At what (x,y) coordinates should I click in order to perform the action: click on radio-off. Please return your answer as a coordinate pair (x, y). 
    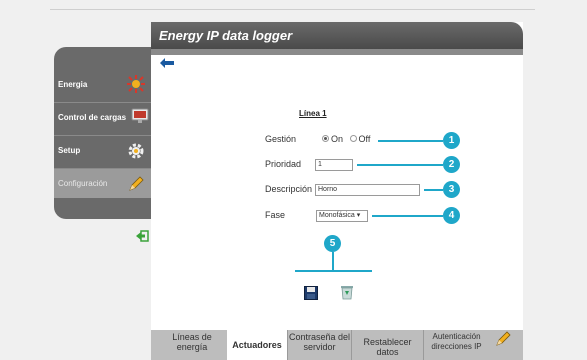
    Looking at the image, I should click on (353, 139).